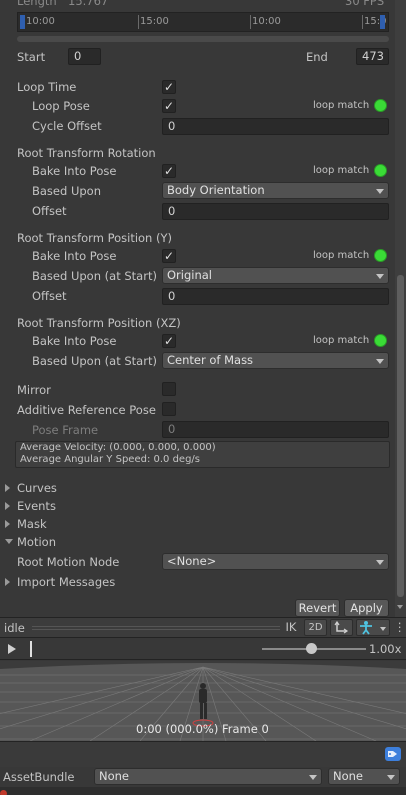 This screenshot has width=406, height=795. I want to click on pose-frame-field: 0, so click(275, 429).